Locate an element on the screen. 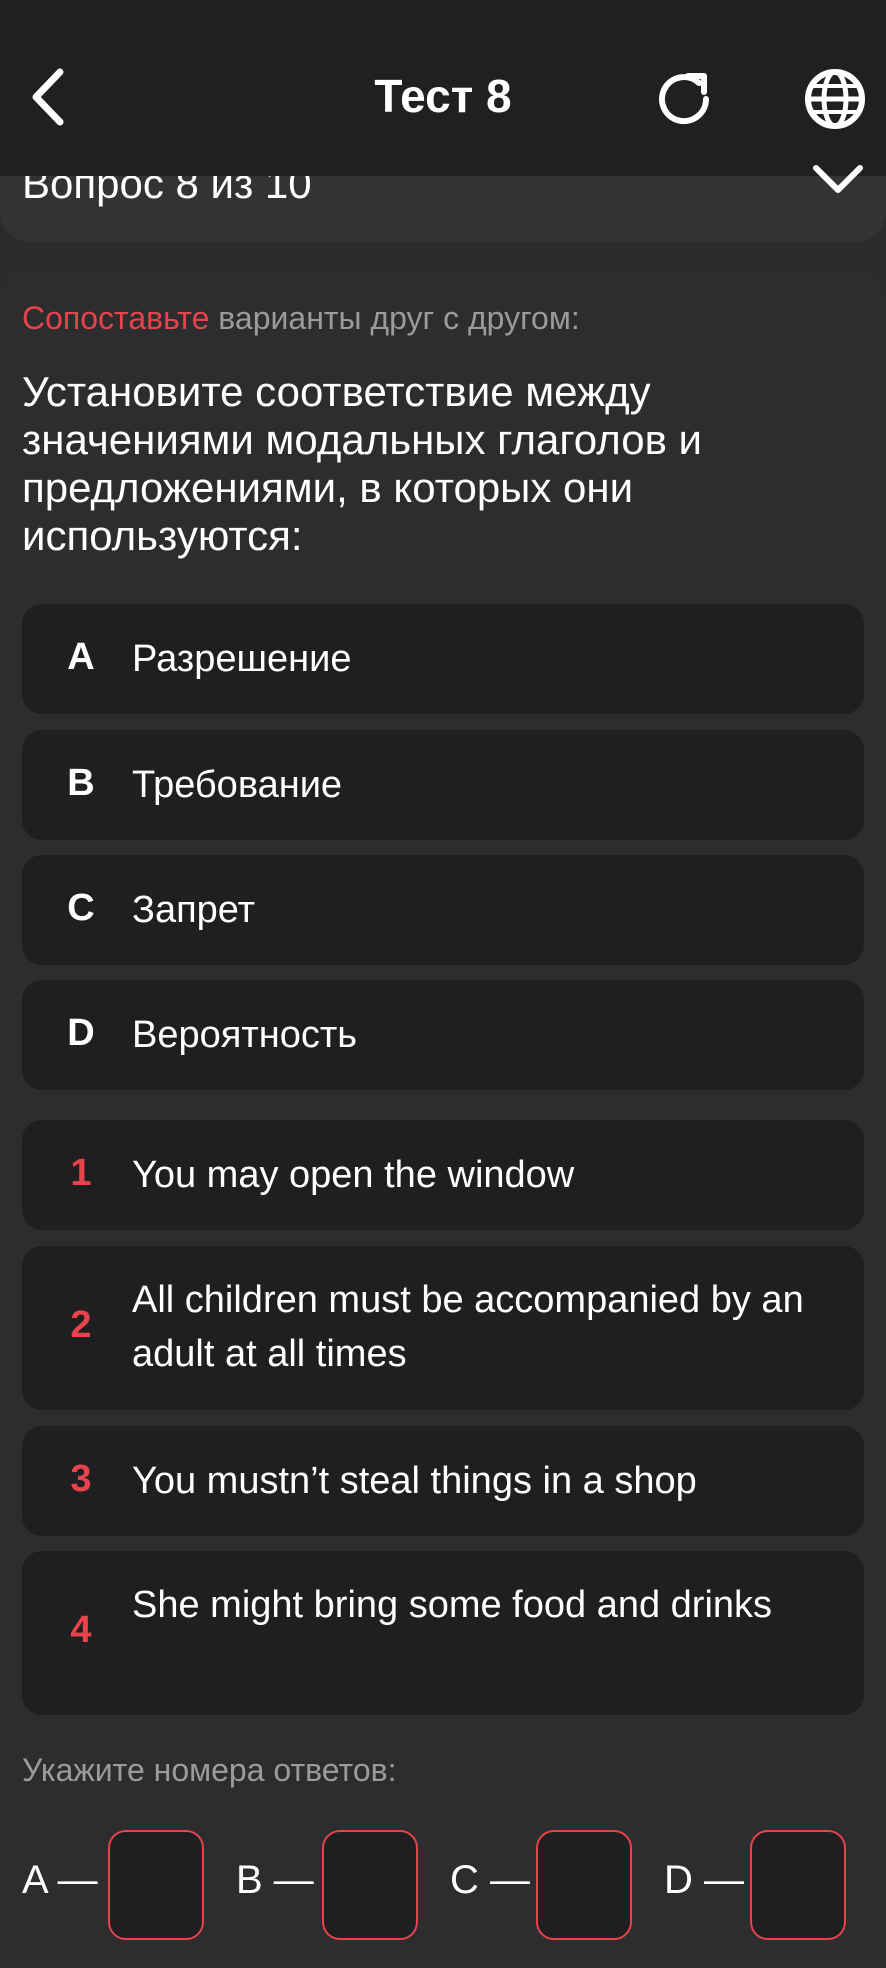 This screenshot has height=1968, width=886. option-key: A is located at coordinates (81, 657).